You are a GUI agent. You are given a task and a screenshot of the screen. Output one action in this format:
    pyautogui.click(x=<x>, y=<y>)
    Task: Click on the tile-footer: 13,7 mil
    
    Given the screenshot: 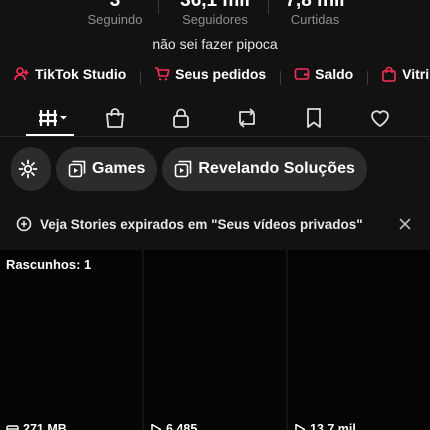 What is the action you would take?
    pyautogui.click(x=325, y=426)
    